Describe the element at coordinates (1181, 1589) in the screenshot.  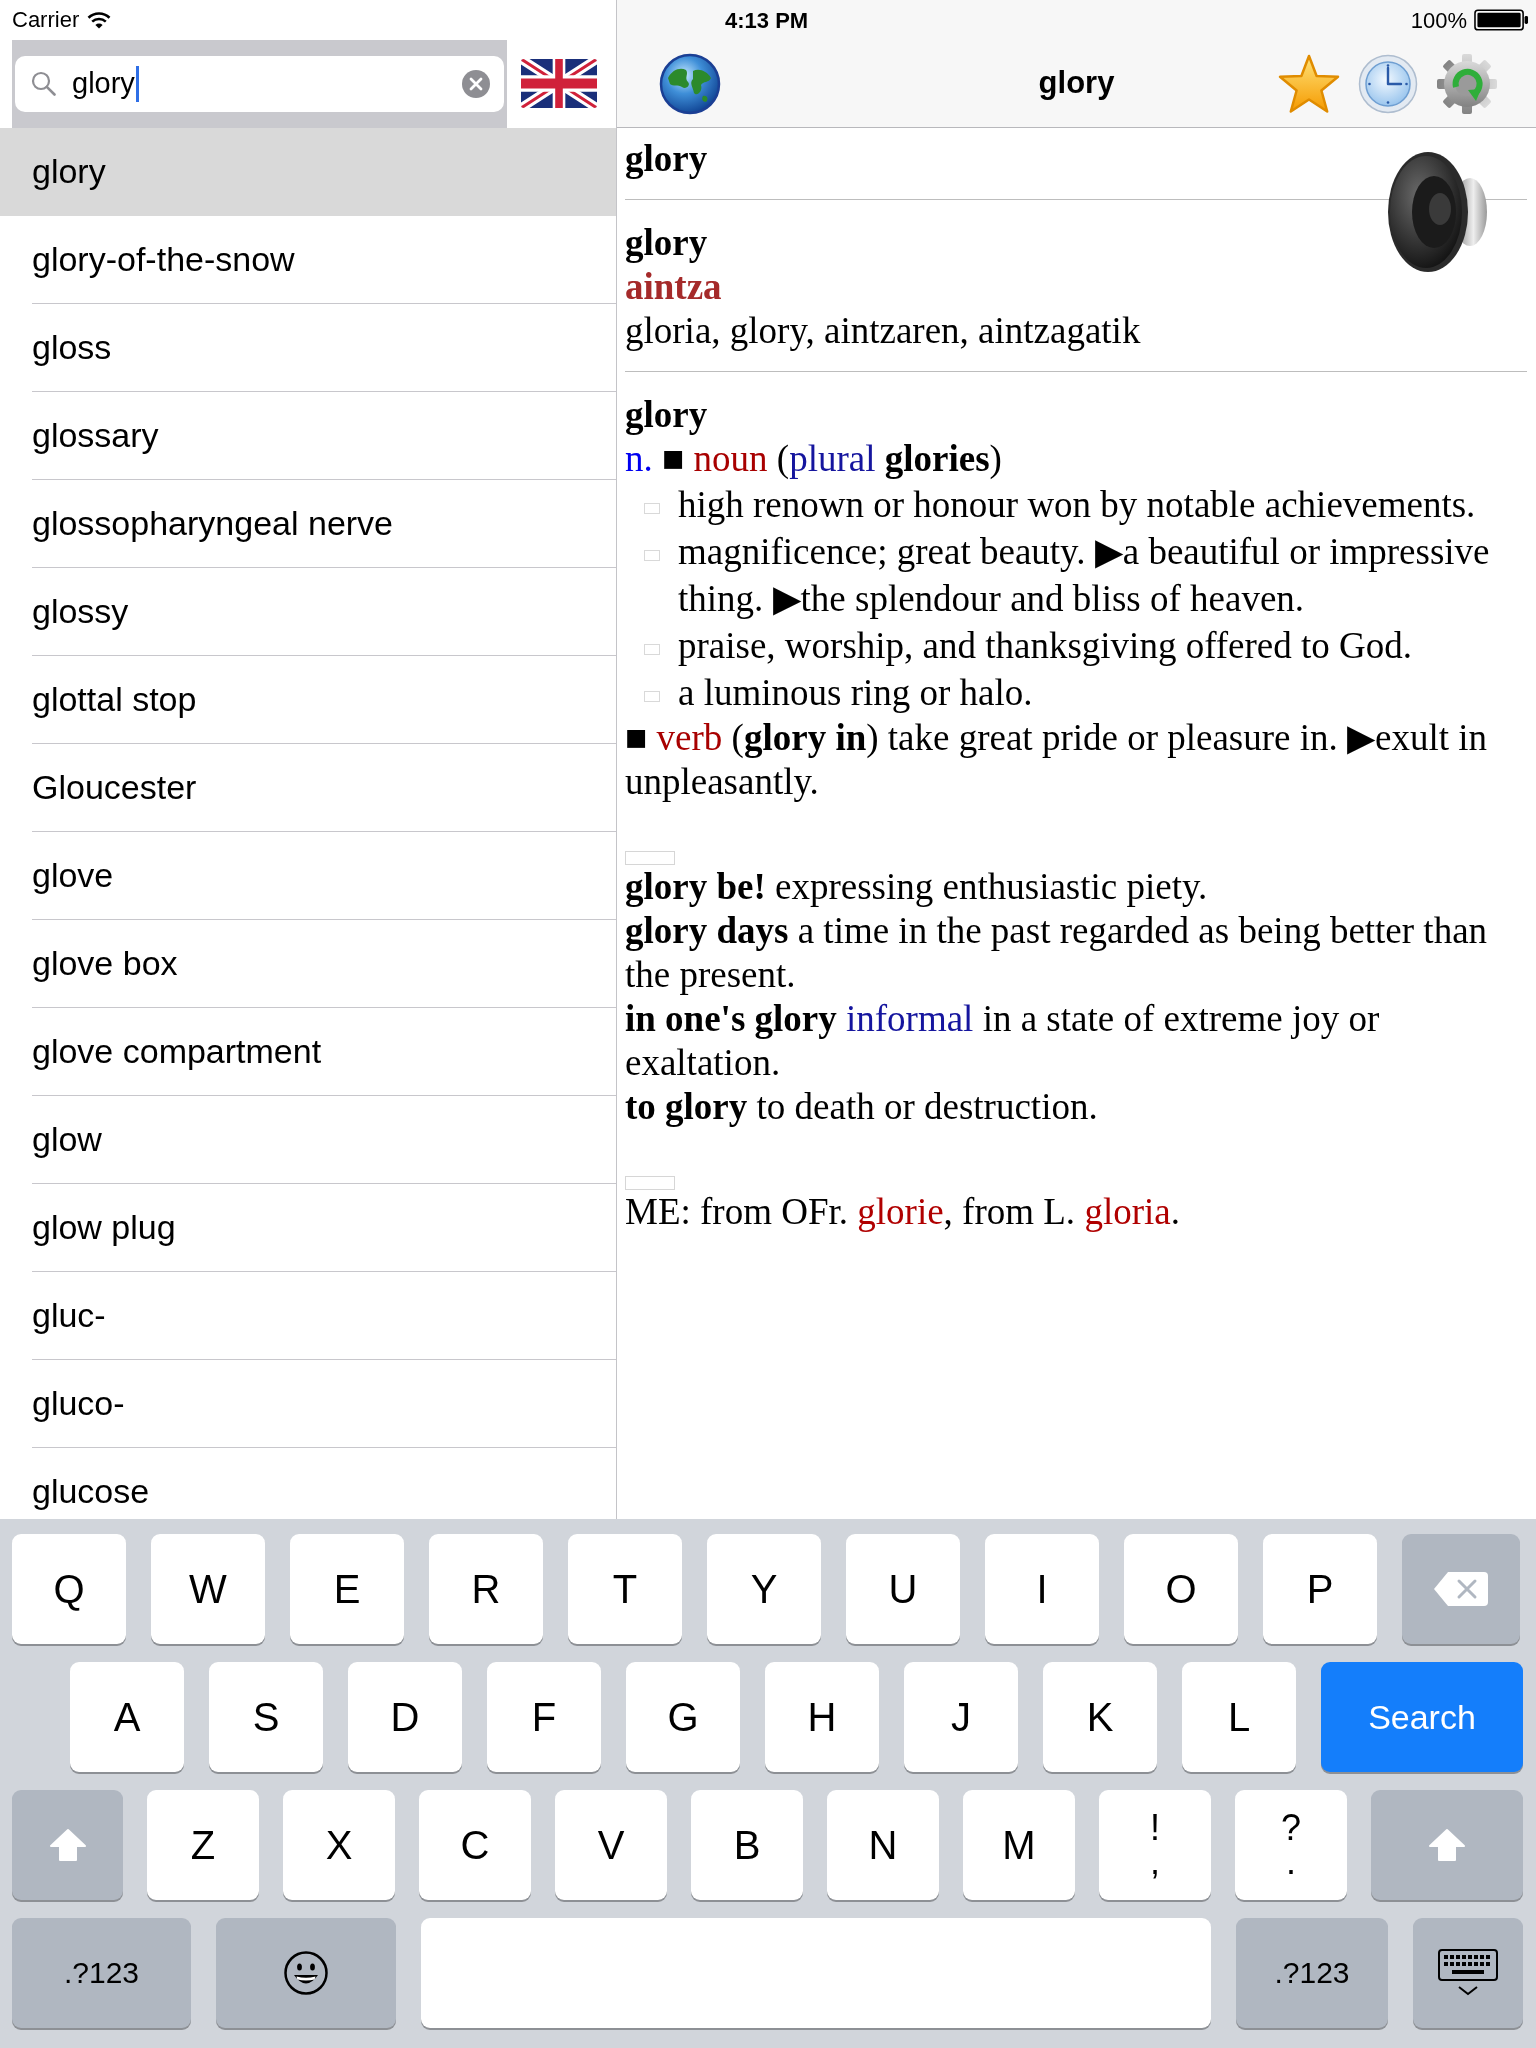
I see `letter-key: O` at that location.